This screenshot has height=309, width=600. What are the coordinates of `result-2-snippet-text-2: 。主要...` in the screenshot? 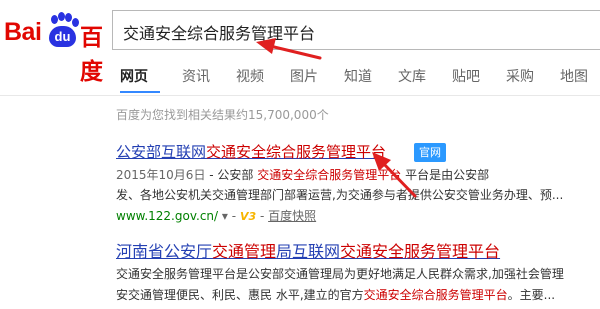 It's located at (531, 295).